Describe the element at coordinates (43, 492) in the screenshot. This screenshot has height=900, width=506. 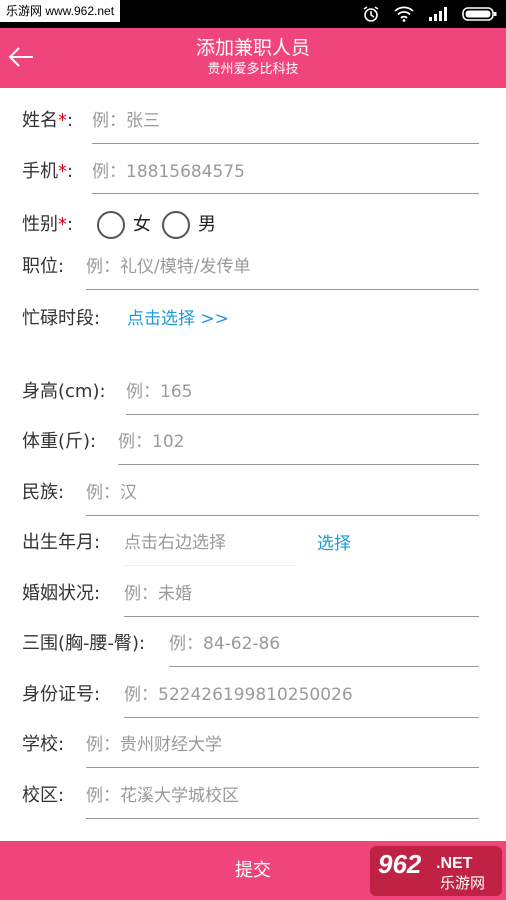
I see `ethnicity-label: 民族:` at that location.